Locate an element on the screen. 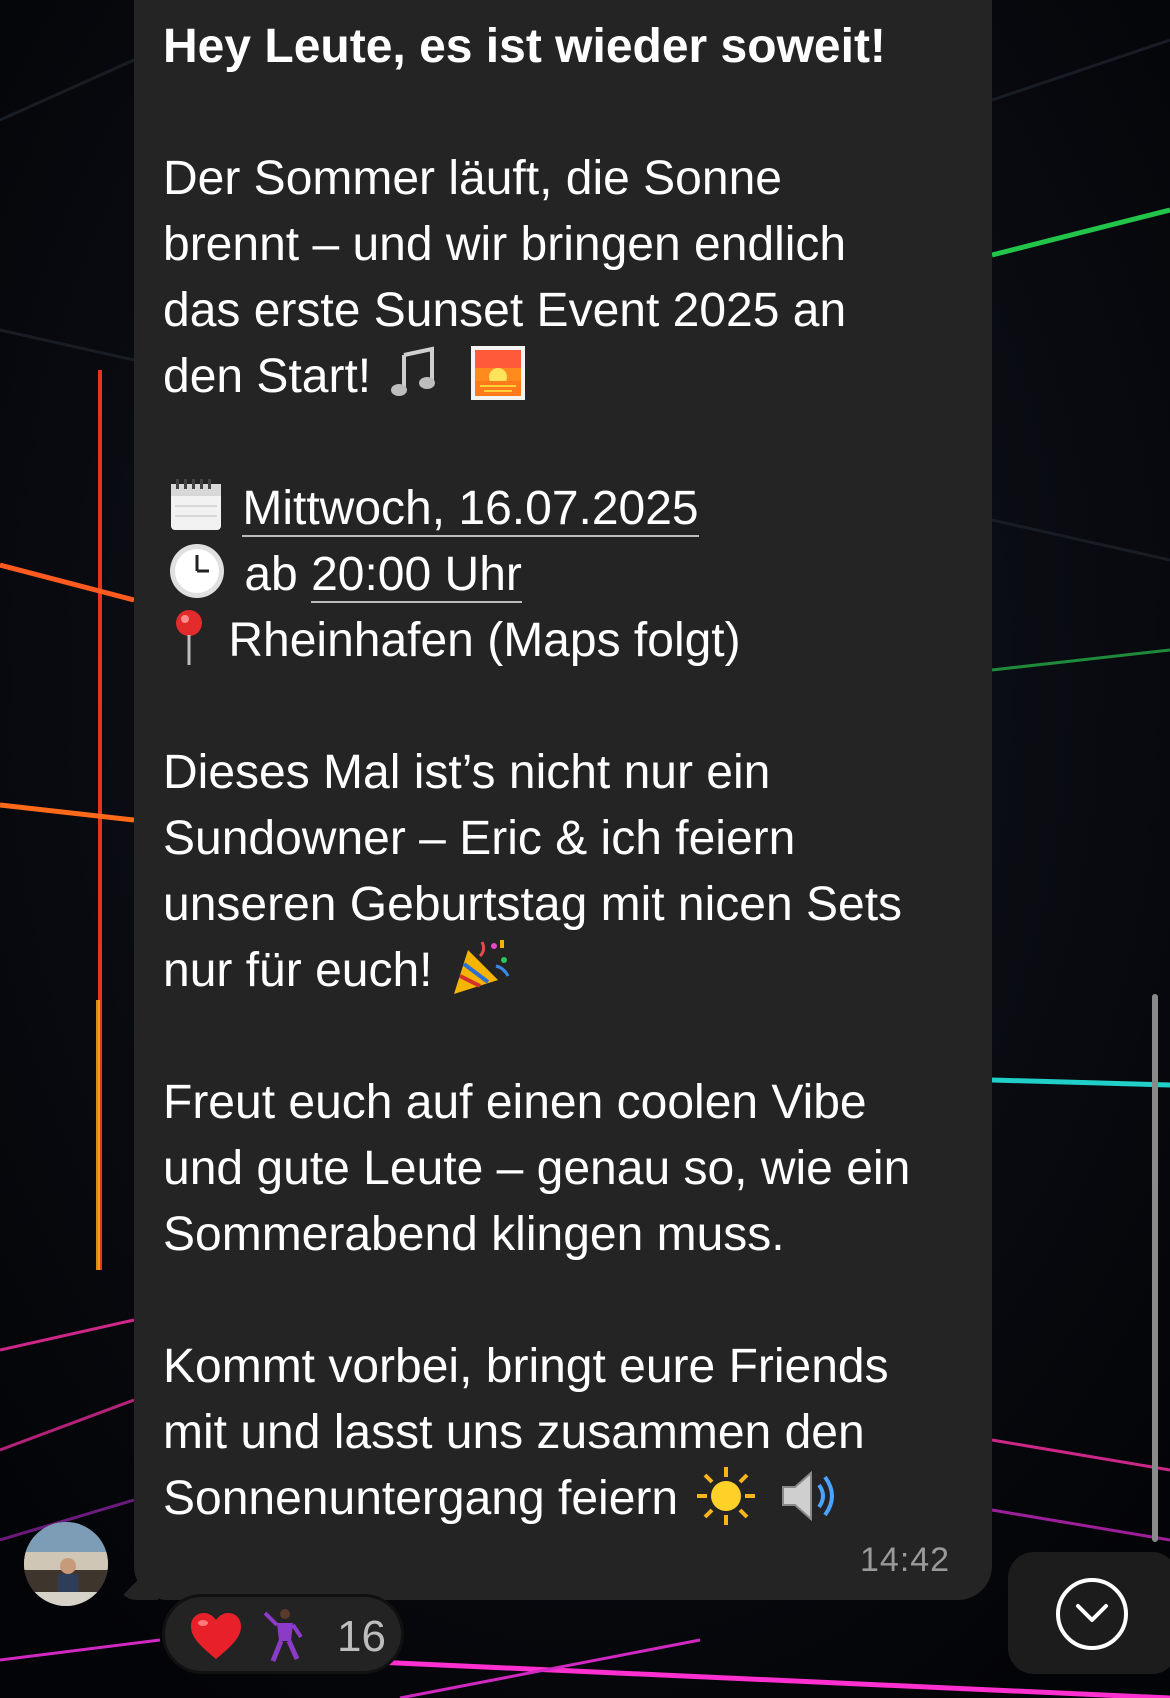  message-line: Sonnenuntergang feiern is located at coordinates (421, 1499).